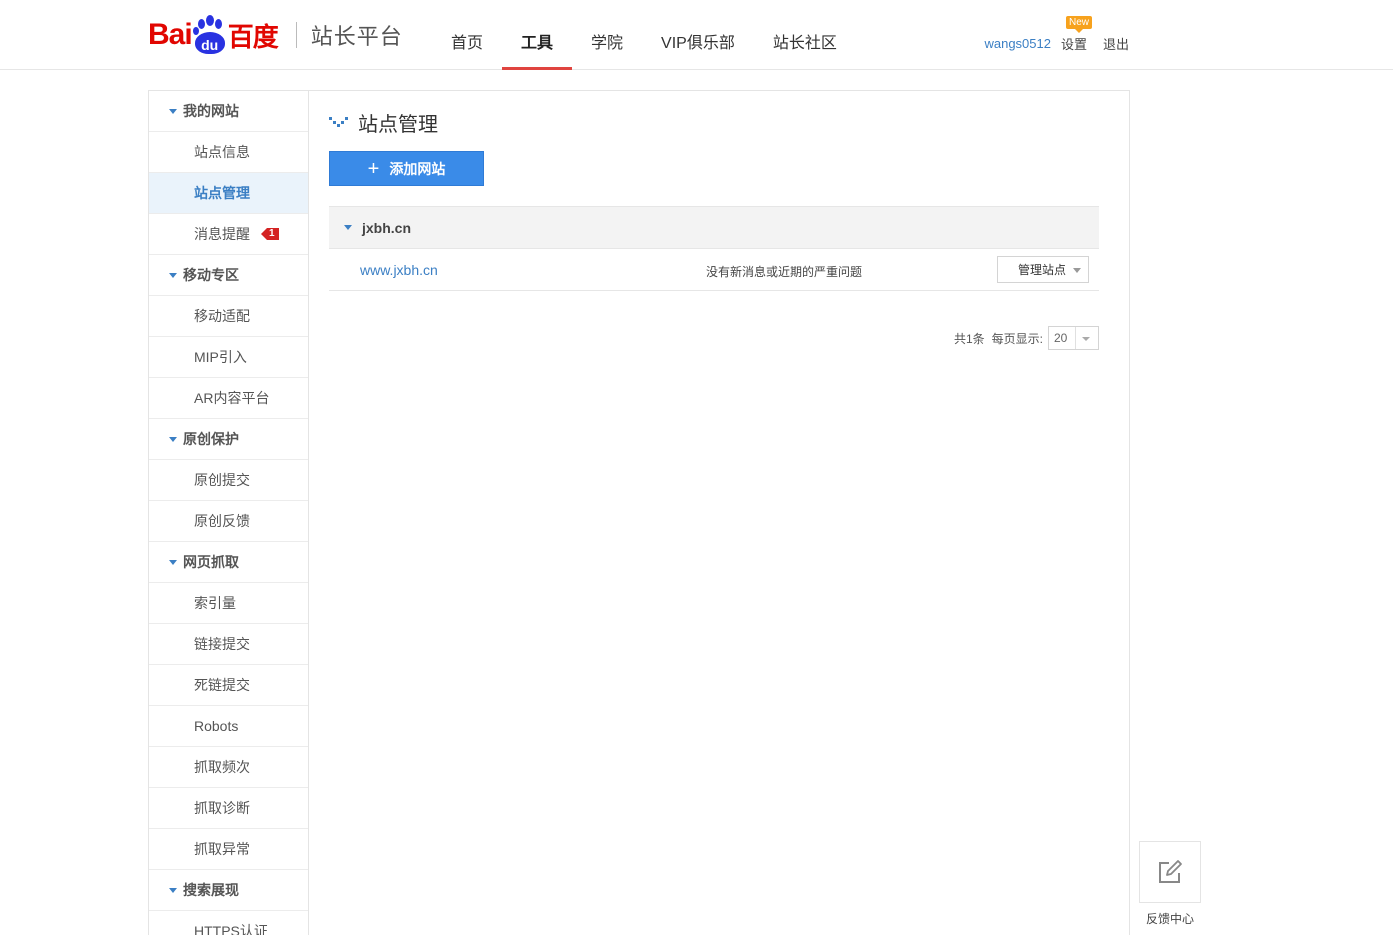 The width and height of the screenshot is (1393, 935). I want to click on manage-site-label: 管理站点, so click(1042, 270).